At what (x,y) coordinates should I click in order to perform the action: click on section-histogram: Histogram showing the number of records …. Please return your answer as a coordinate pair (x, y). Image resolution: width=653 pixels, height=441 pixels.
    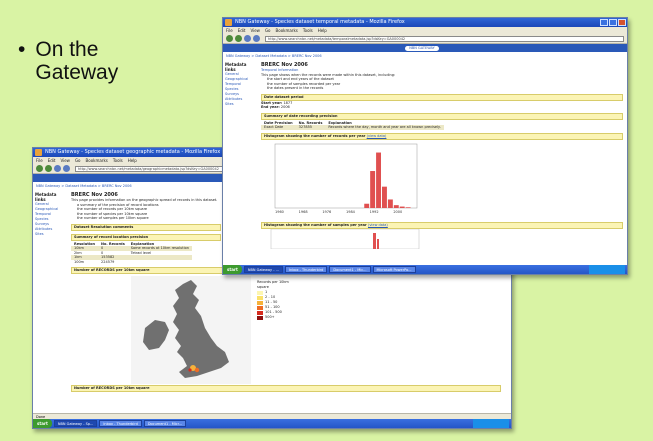
    Looking at the image, I should click on (442, 136).